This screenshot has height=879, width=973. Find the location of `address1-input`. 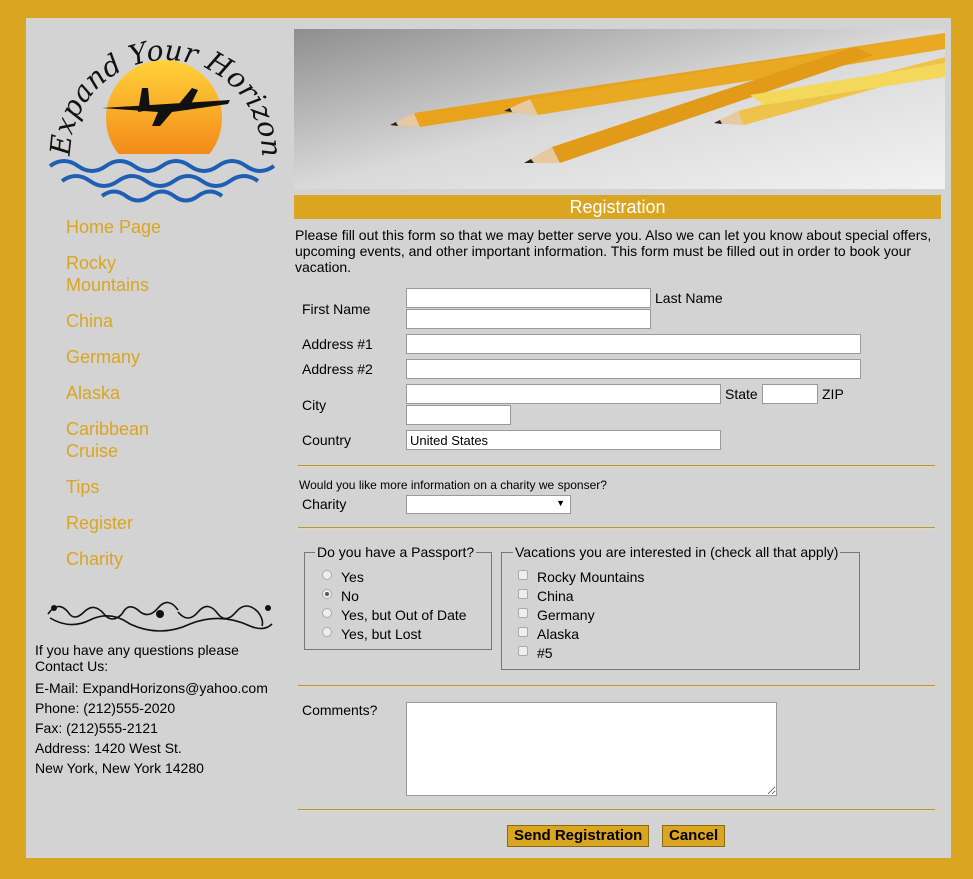

address1-input is located at coordinates (633, 344).